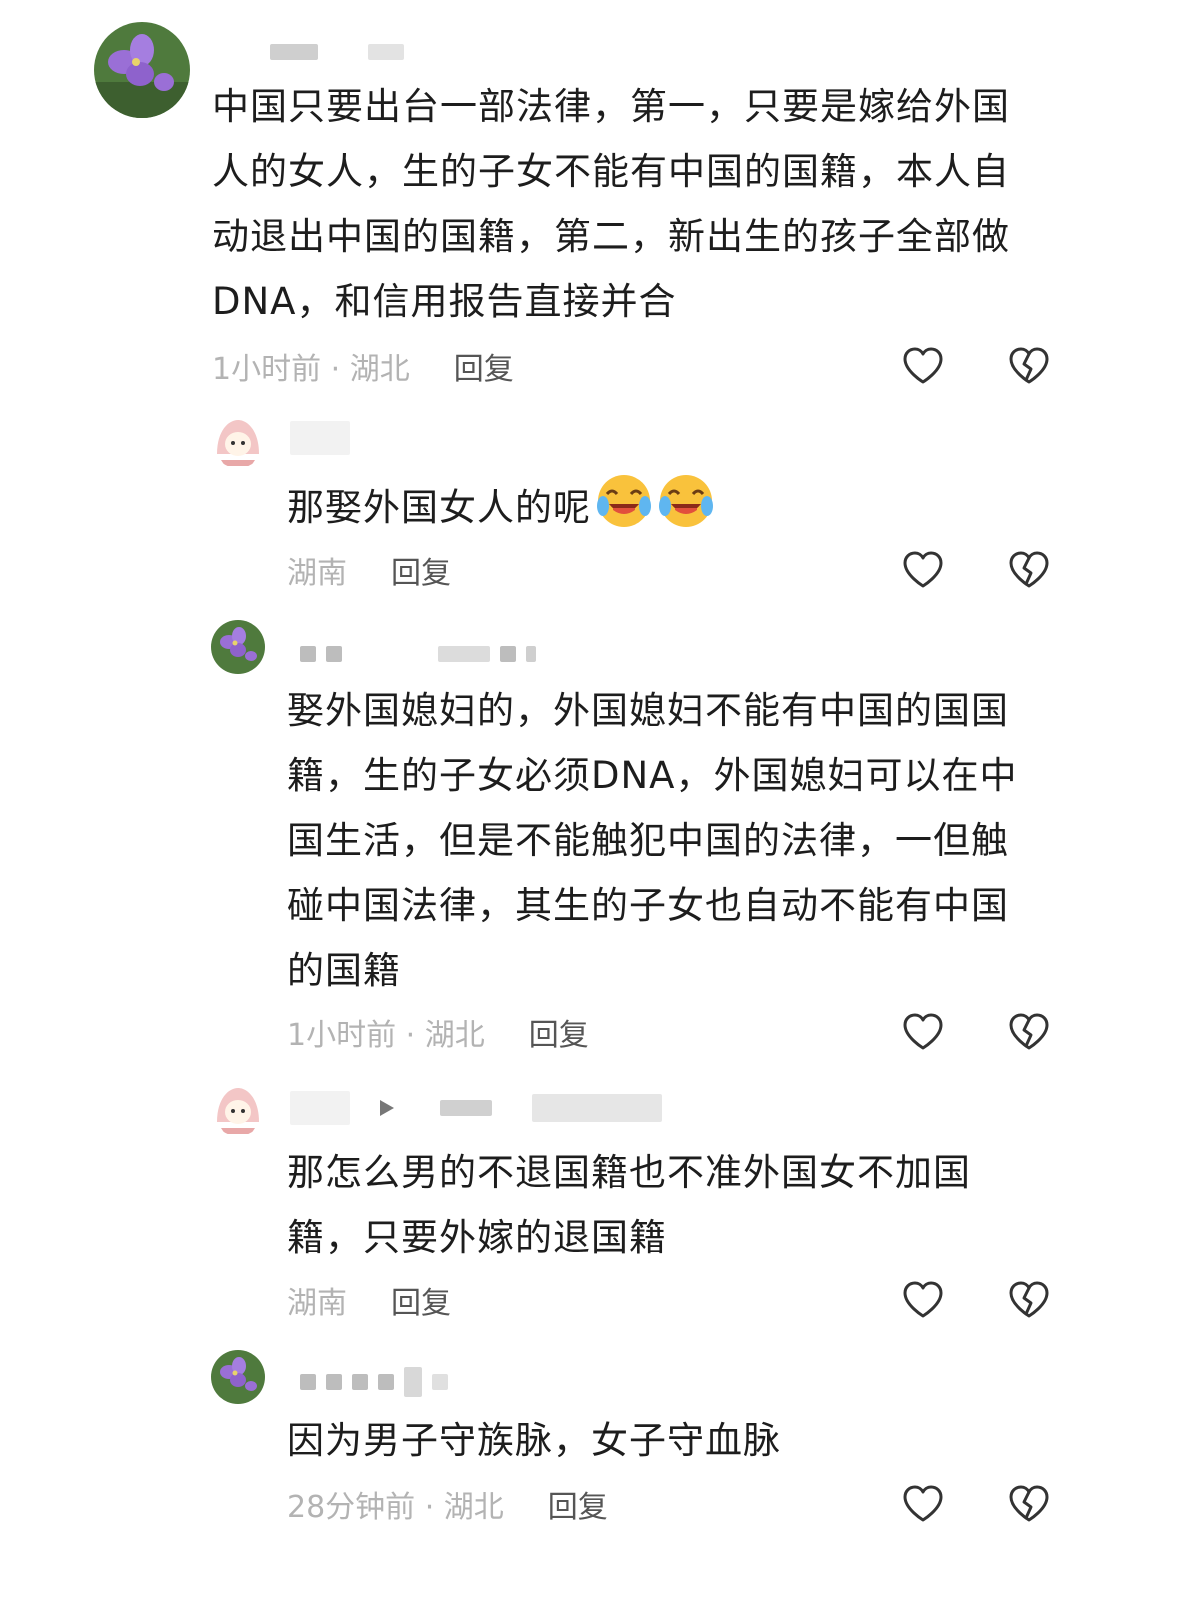 Image resolution: width=1178 pixels, height=1607 pixels. I want to click on comment-line: 那娶外国女人的呢, so click(439, 507).